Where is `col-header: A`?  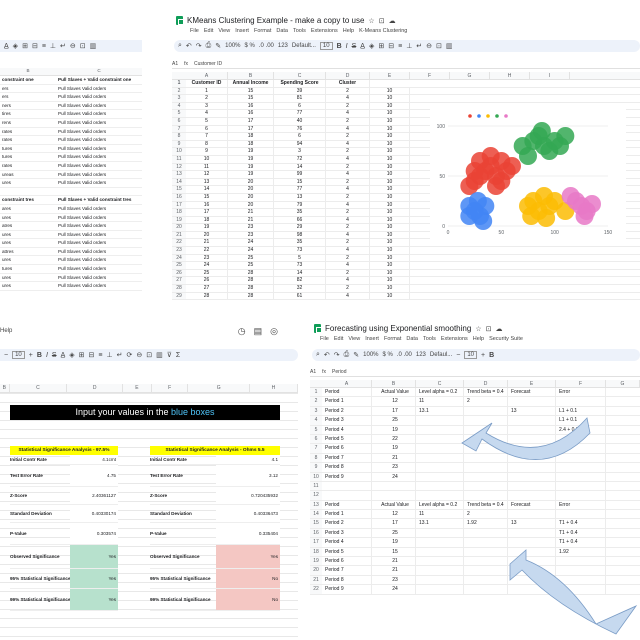 col-header: A is located at coordinates (347, 383).